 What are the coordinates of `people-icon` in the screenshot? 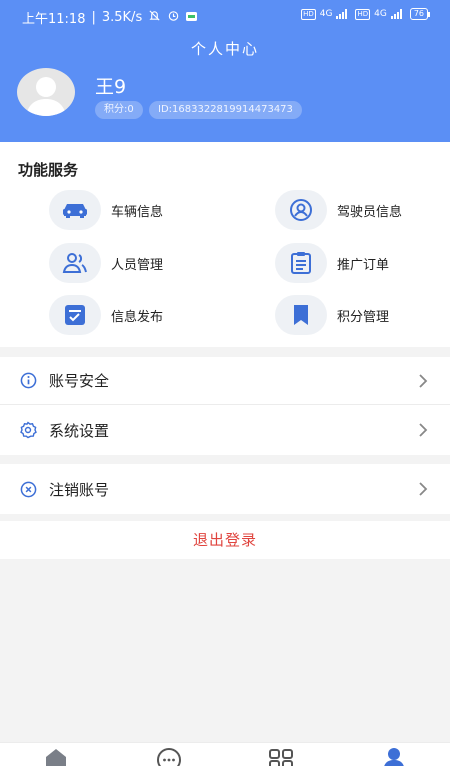 It's located at (75, 263).